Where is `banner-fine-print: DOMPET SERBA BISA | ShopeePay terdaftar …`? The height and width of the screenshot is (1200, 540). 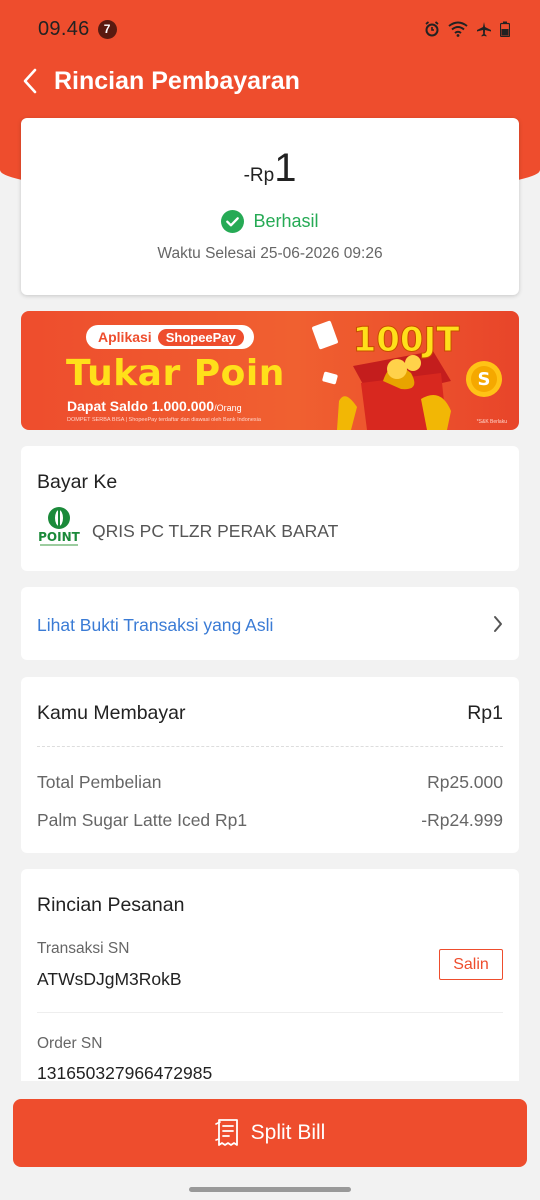 banner-fine-print: DOMPET SERBA BISA | ShopeePay terdaftar … is located at coordinates (164, 420).